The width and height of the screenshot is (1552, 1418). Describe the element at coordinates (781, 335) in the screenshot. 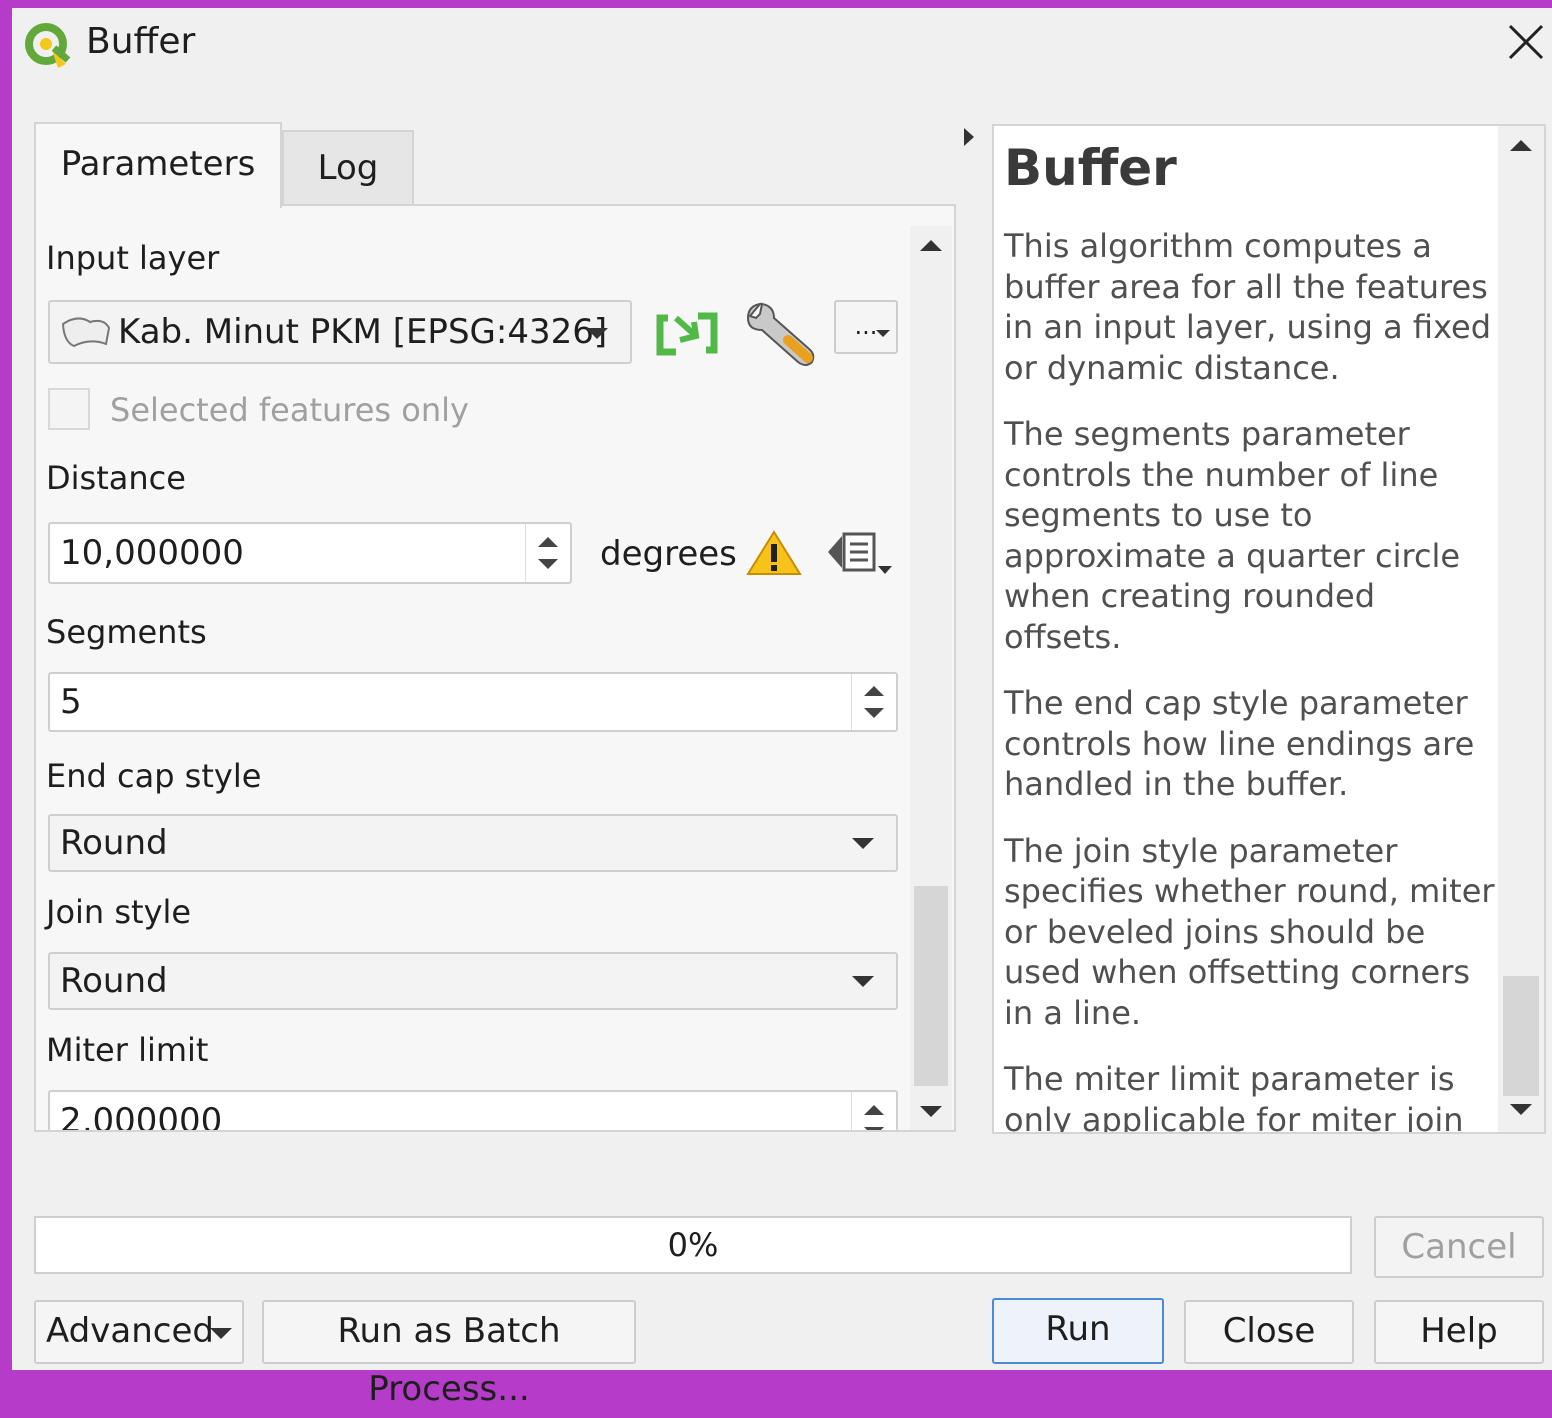

I see `wrench-icon` at that location.